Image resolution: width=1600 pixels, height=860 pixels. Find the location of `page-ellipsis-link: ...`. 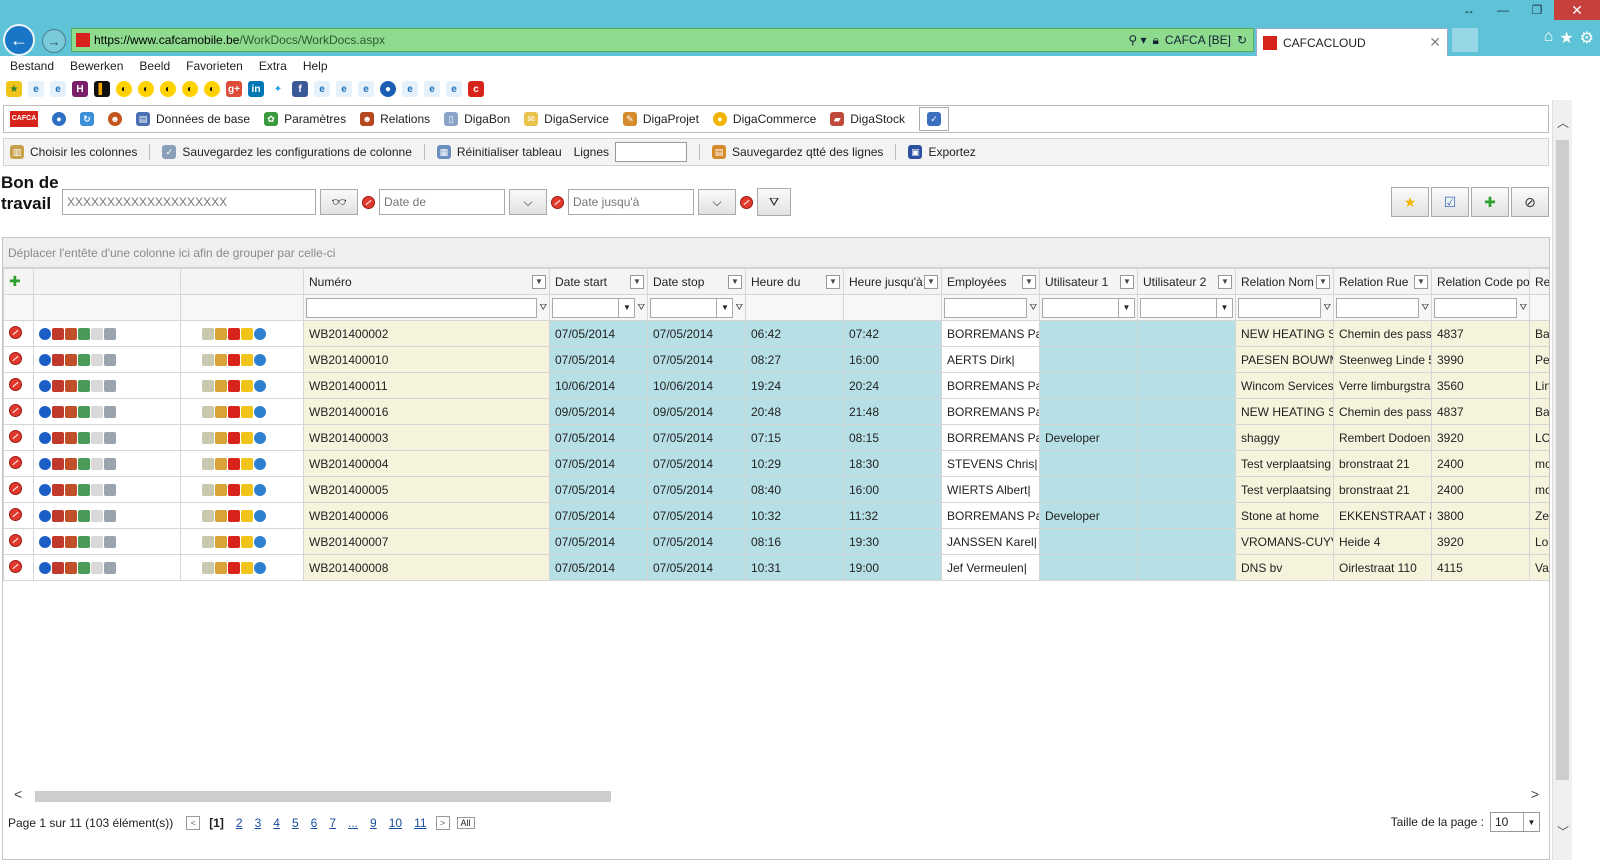

page-ellipsis-link: ... is located at coordinates (353, 823).